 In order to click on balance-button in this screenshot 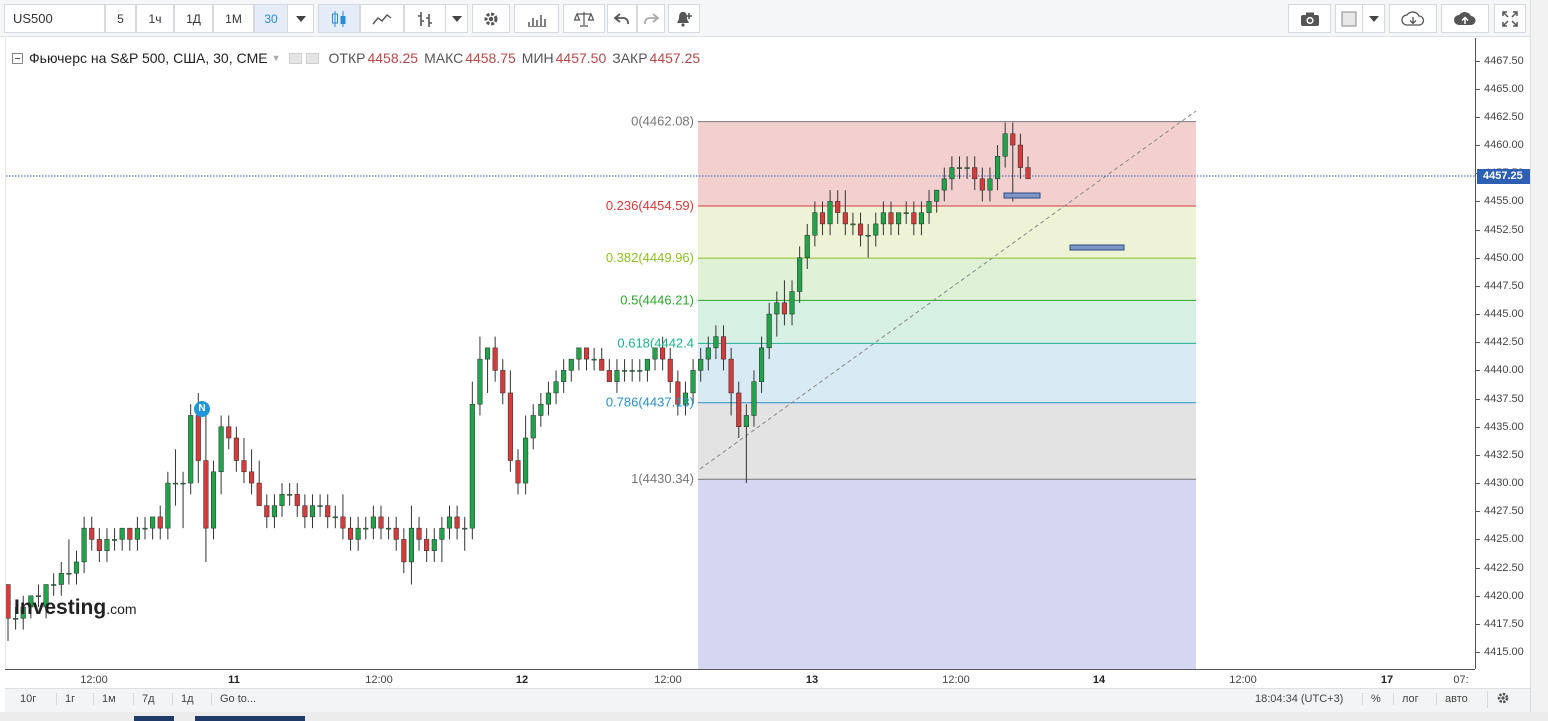, I will do `click(584, 18)`.